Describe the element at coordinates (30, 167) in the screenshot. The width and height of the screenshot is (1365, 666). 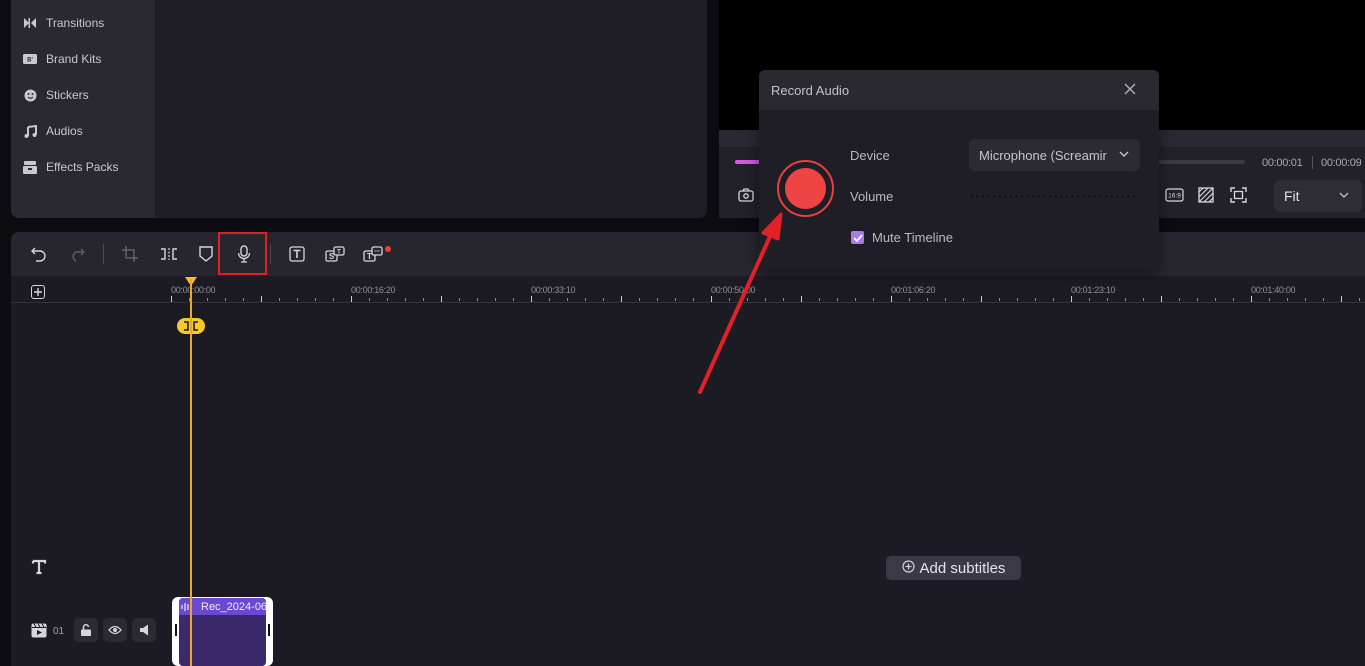
I see `effects-pack-icon` at that location.